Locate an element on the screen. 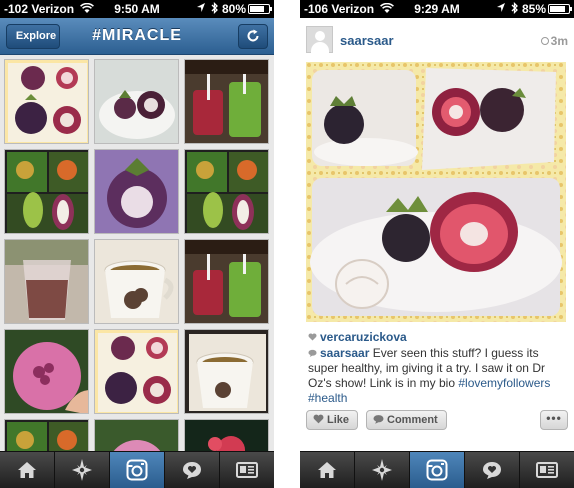 The image size is (574, 488). refresh-icon is located at coordinates (253, 35).